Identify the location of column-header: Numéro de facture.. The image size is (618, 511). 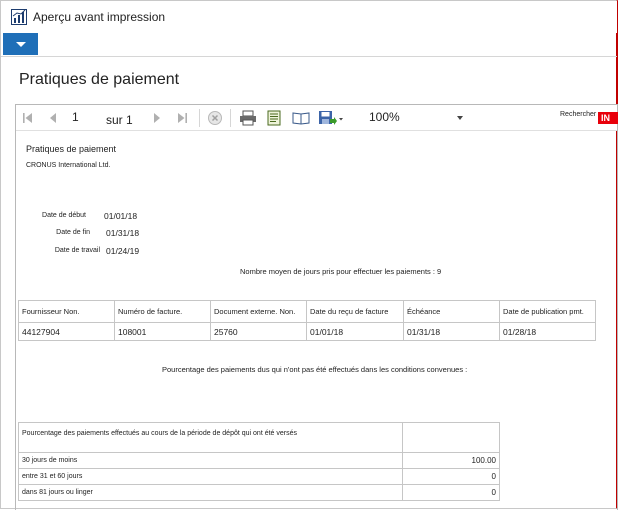
(162, 311).